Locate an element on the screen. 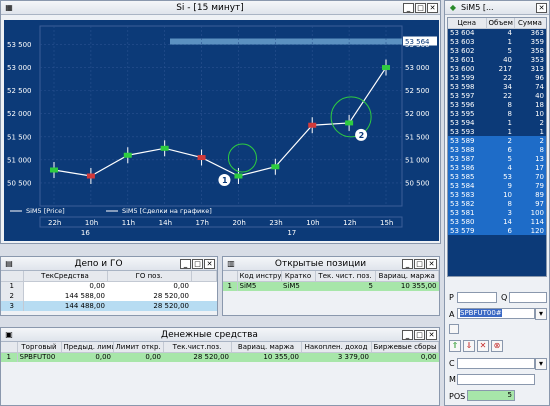 The image size is (550, 406). table-cell: 359 is located at coordinates (530, 41).